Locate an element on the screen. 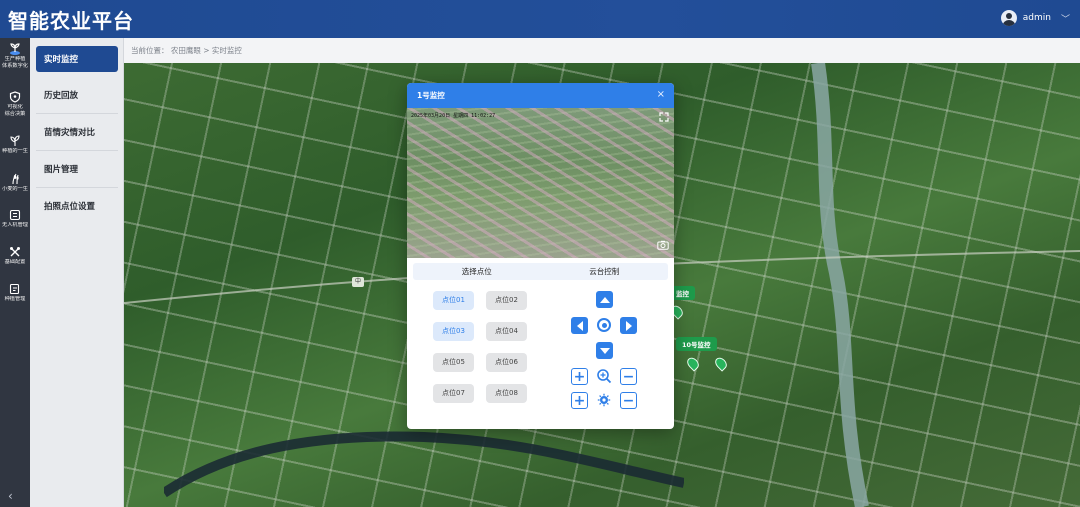 Image resolution: width=1080 pixels, height=507 pixels. rail-item-label: 生产种植 体系数字化 is located at coordinates (15, 62).